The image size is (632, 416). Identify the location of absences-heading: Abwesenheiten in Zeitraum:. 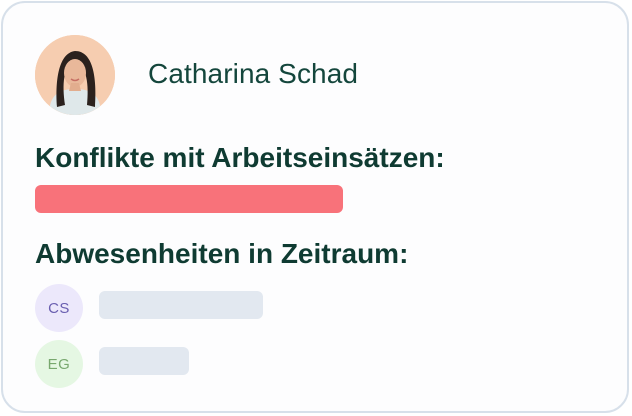
(222, 253).